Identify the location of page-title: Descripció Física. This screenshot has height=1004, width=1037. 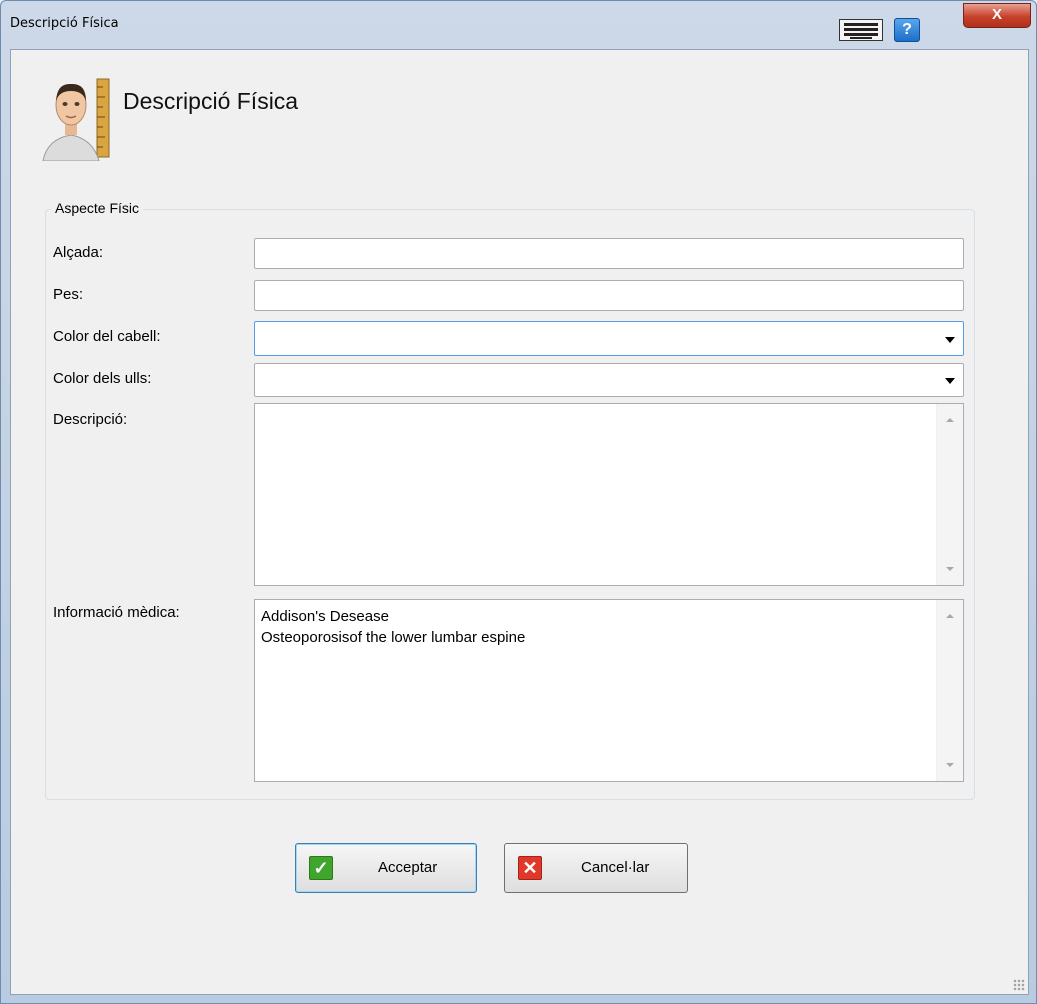
(211, 101).